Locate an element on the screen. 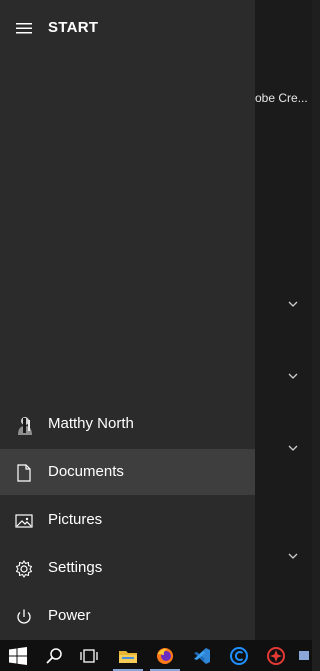  documents-item: Documents is located at coordinates (127, 472).